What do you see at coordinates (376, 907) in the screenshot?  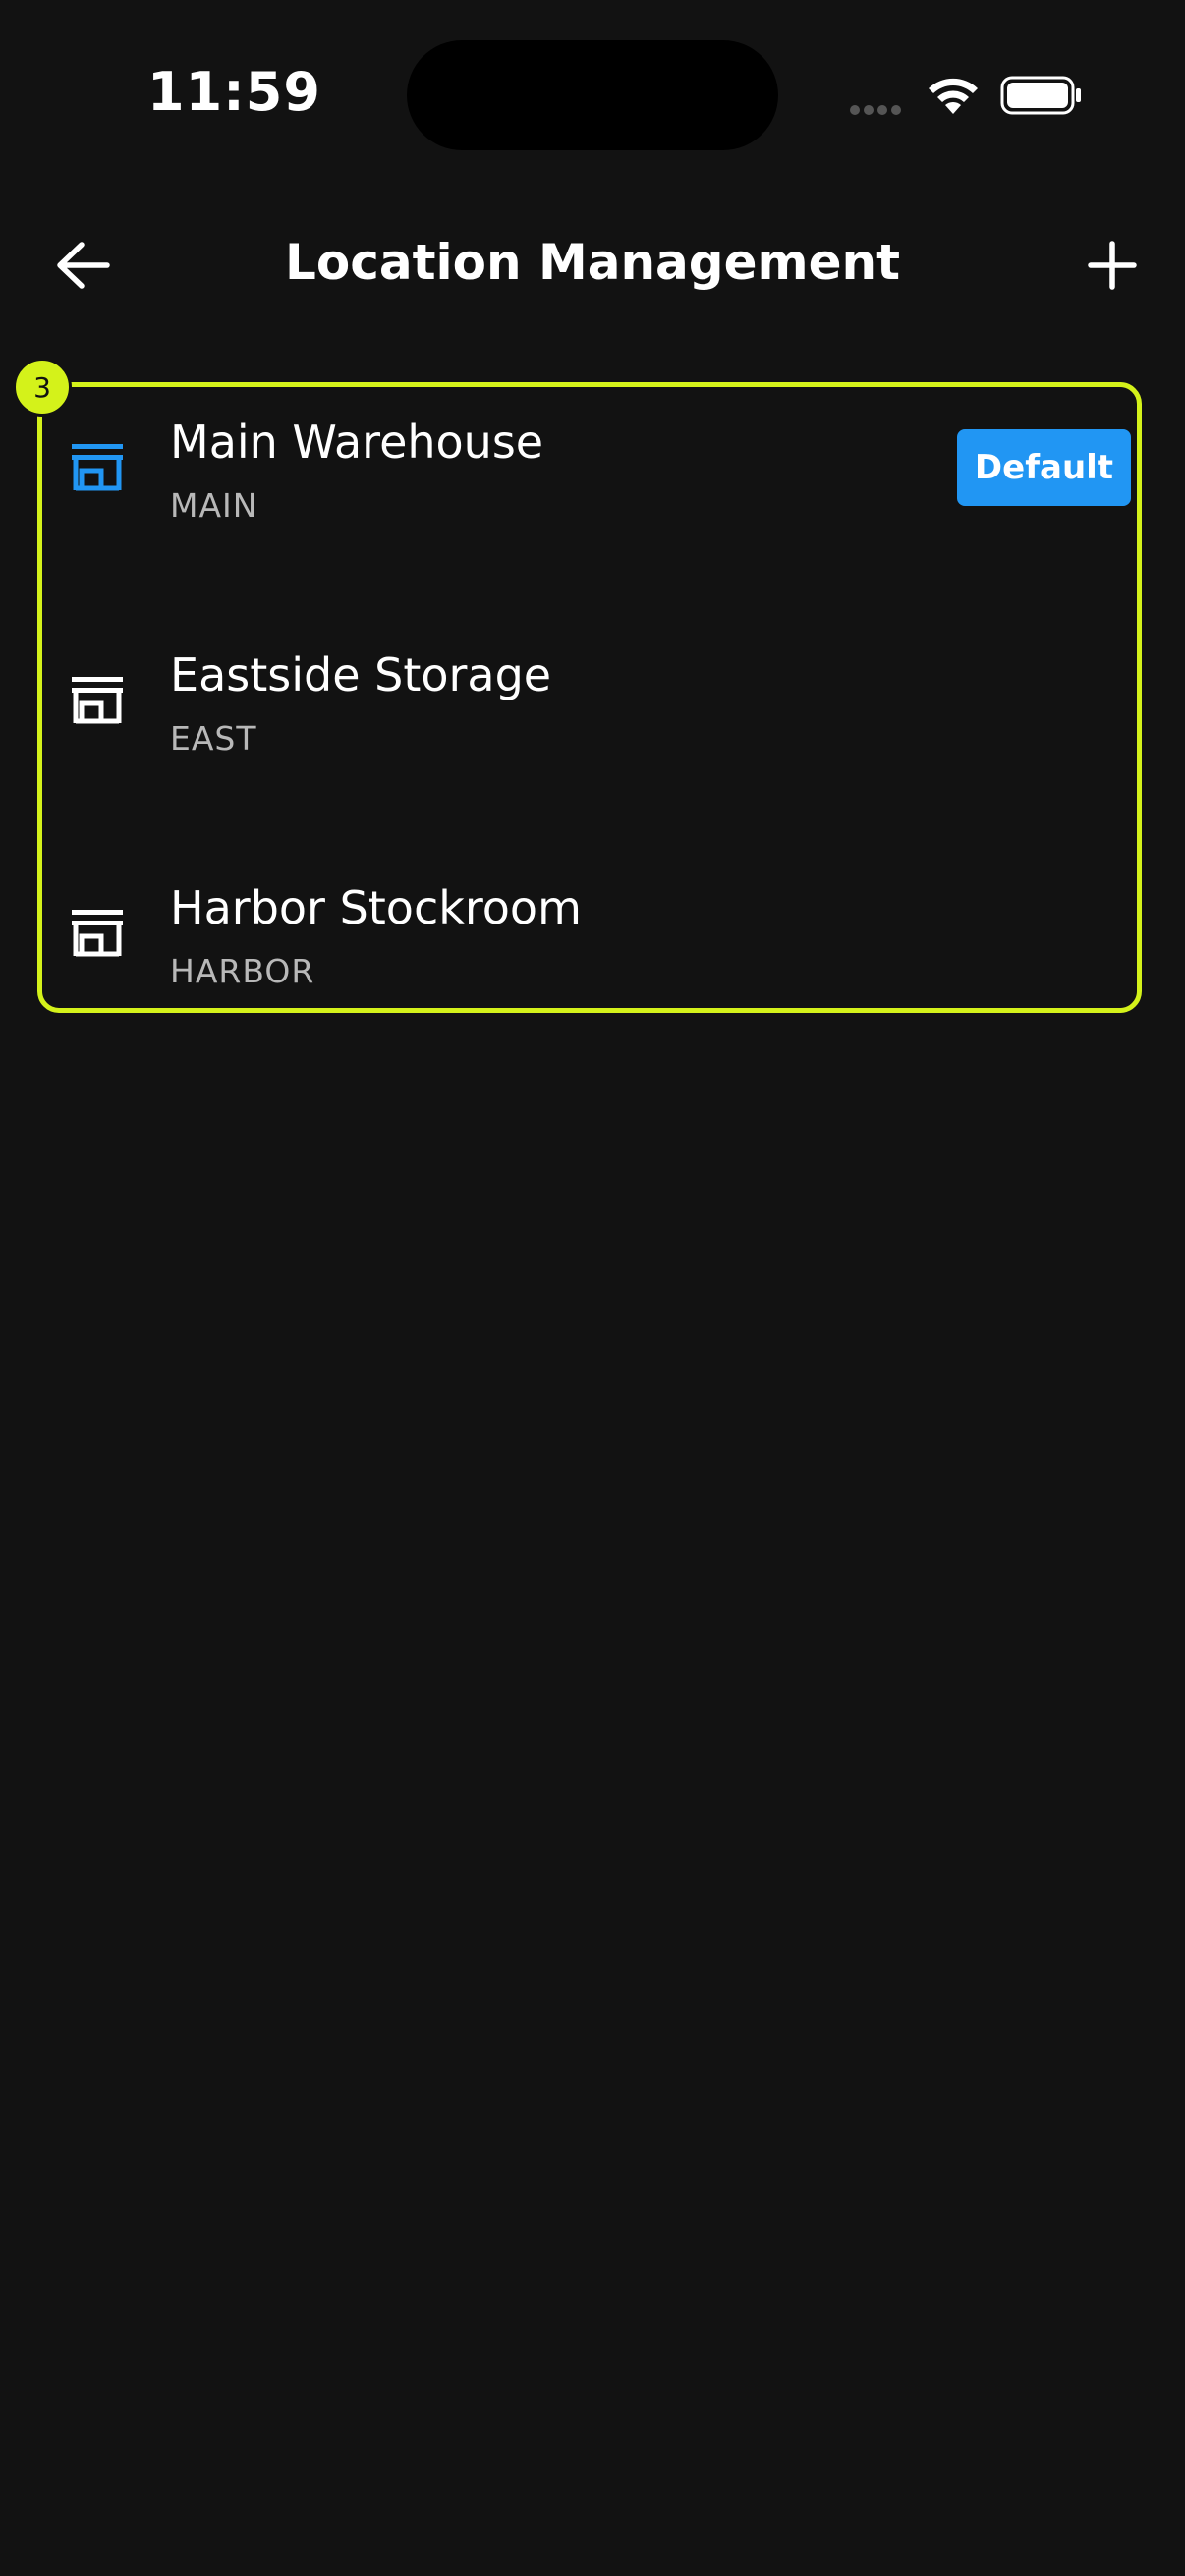 I see `location-name: Harbor Stockroom` at bounding box center [376, 907].